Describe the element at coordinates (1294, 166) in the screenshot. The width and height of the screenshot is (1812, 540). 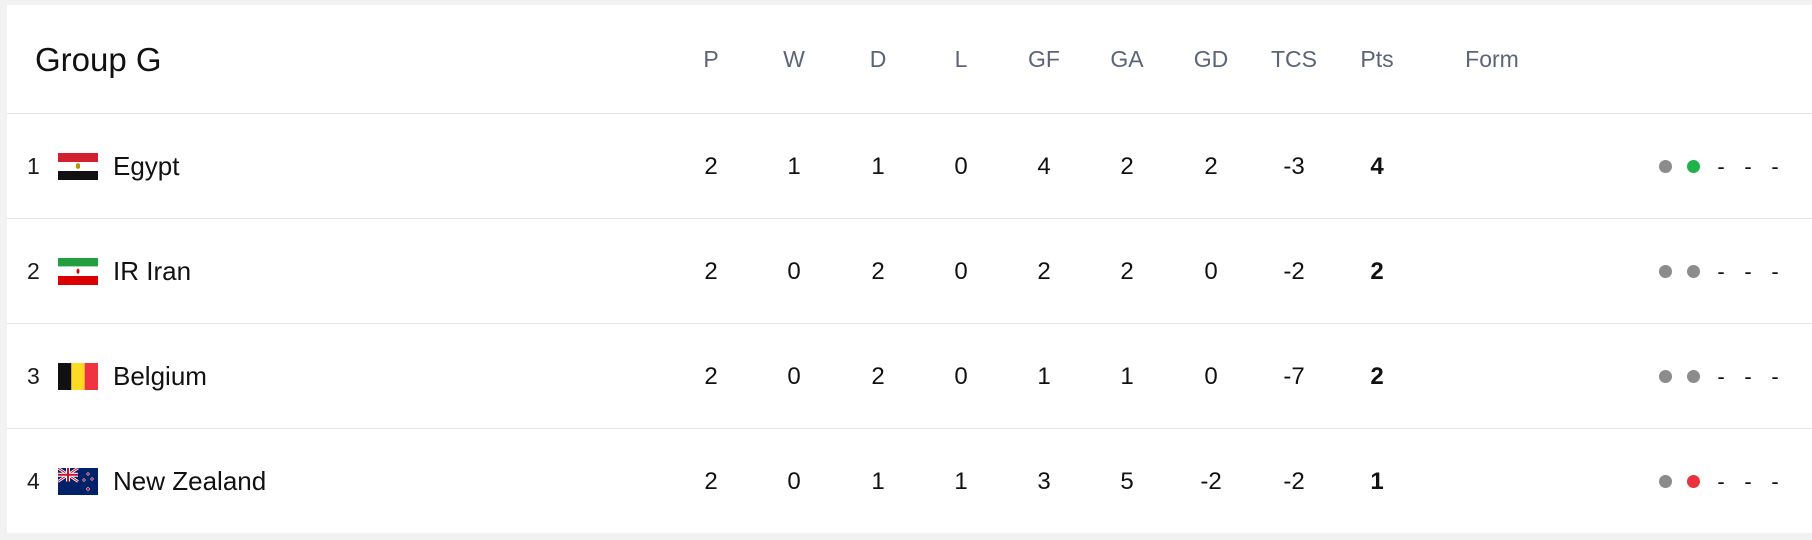
I see `stat-tcs: -3` at that location.